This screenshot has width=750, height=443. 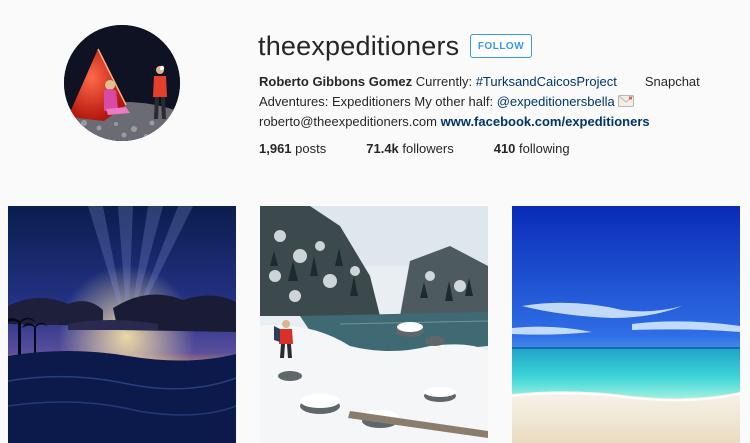 What do you see at coordinates (336, 81) in the screenshot?
I see `bio-full-name: Roberto Gibbons Gomez` at bounding box center [336, 81].